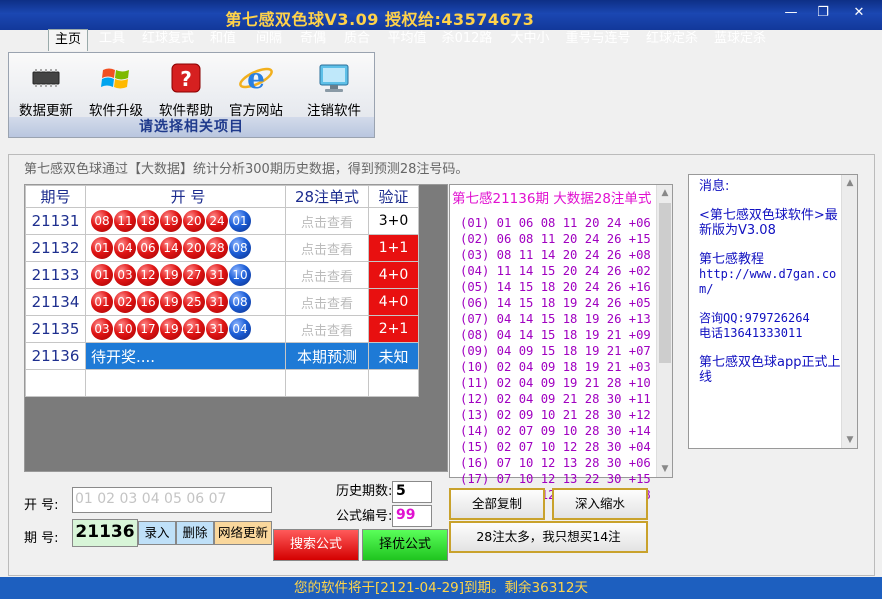  I want to click on tab-prime-composite: 质合, so click(357, 40).